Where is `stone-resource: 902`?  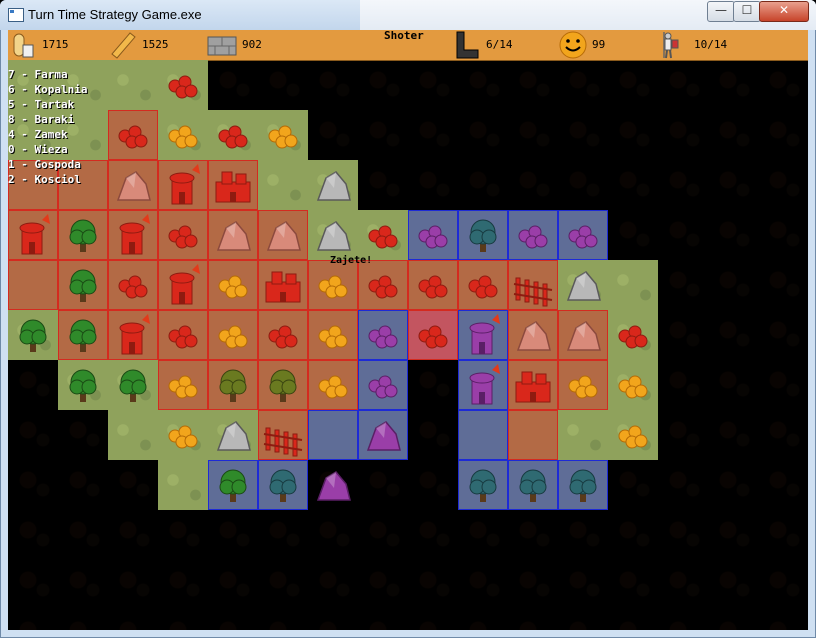 stone-resource: 902 is located at coordinates (246, 45).